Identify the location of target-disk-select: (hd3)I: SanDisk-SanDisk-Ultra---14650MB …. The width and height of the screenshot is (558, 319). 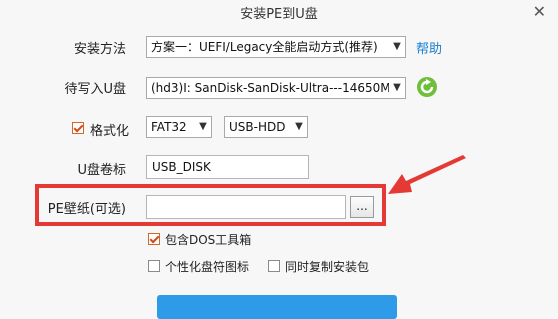
(276, 88).